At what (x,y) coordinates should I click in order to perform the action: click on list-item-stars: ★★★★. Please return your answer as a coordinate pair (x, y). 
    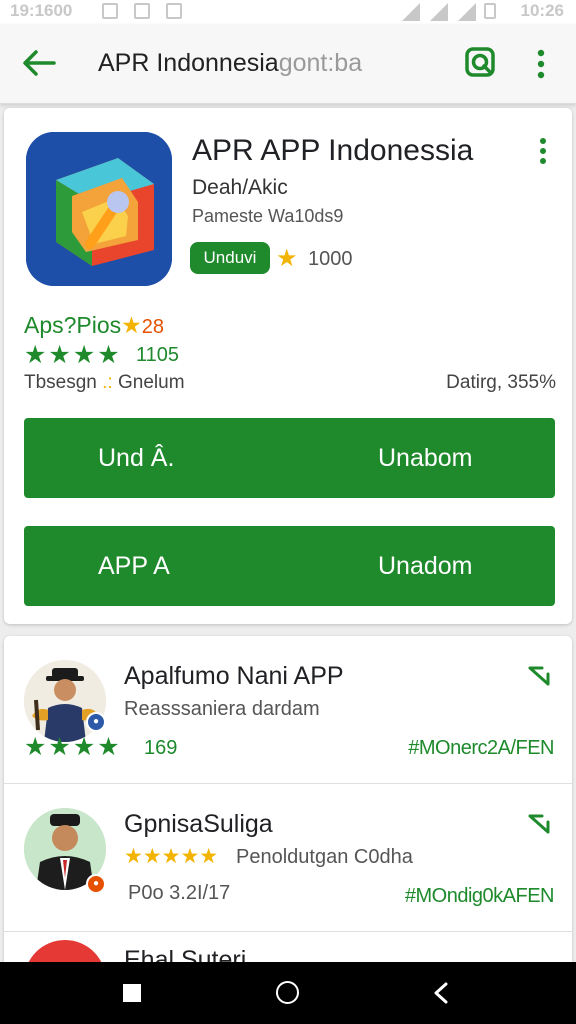
    Looking at the image, I should click on (73, 747).